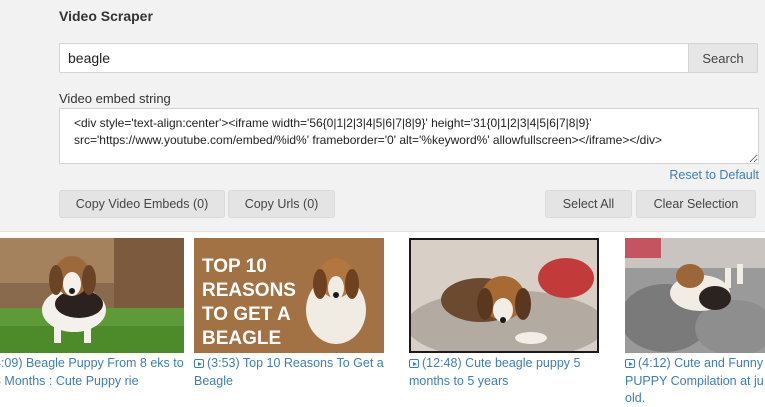 Image resolution: width=765 pixels, height=407 pixels. What do you see at coordinates (142, 204) in the screenshot?
I see `copy-video-embeds-button: Copy Video Embeds (0)` at bounding box center [142, 204].